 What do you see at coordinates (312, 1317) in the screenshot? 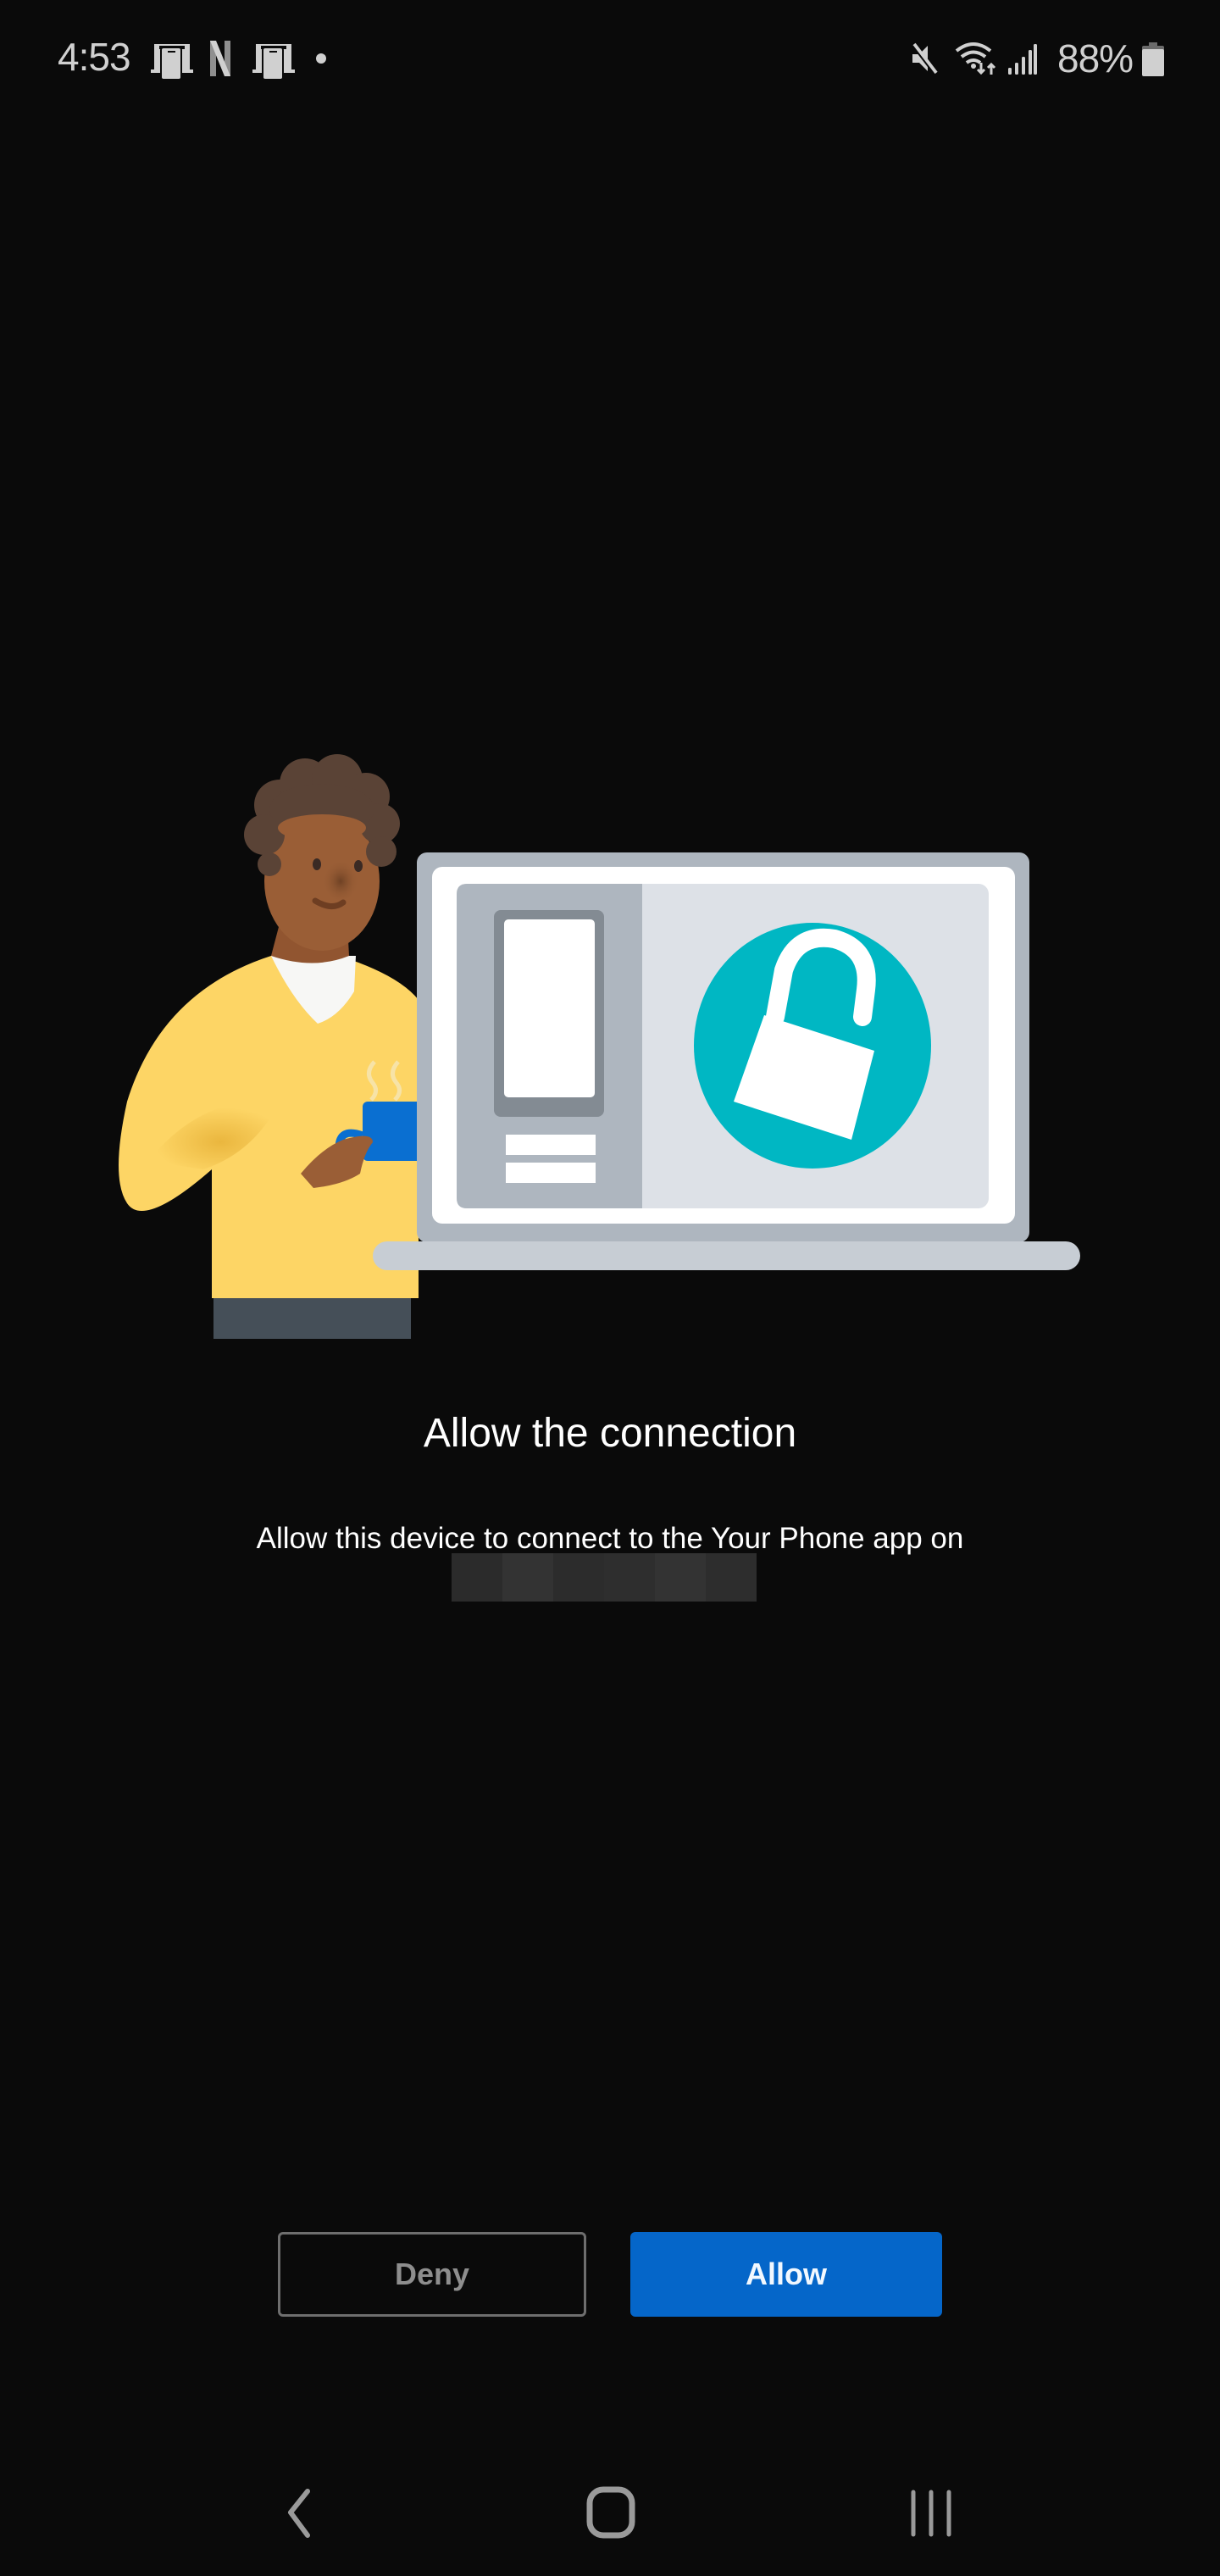
I see `person-pants` at bounding box center [312, 1317].